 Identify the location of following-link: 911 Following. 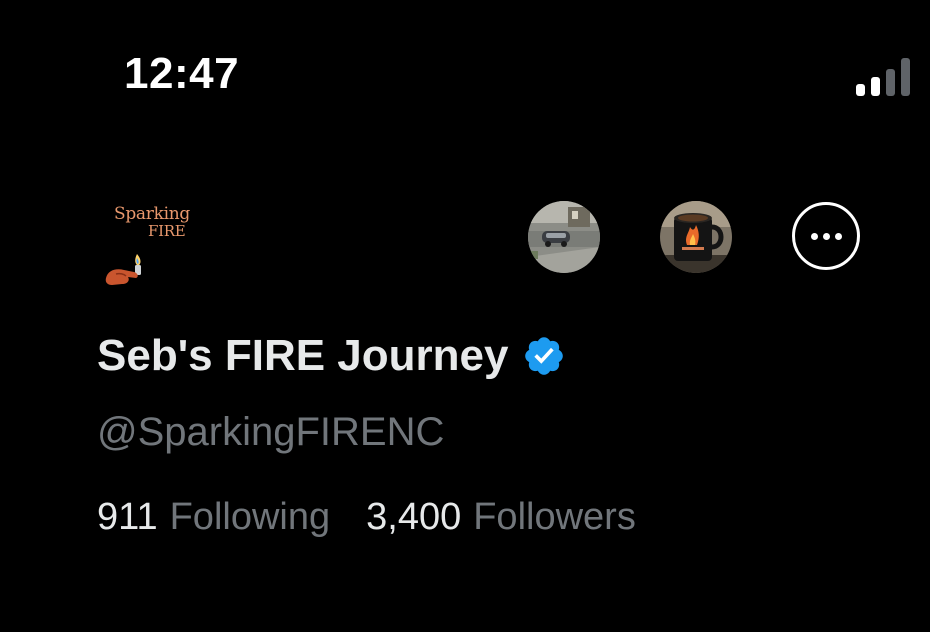
(213, 517).